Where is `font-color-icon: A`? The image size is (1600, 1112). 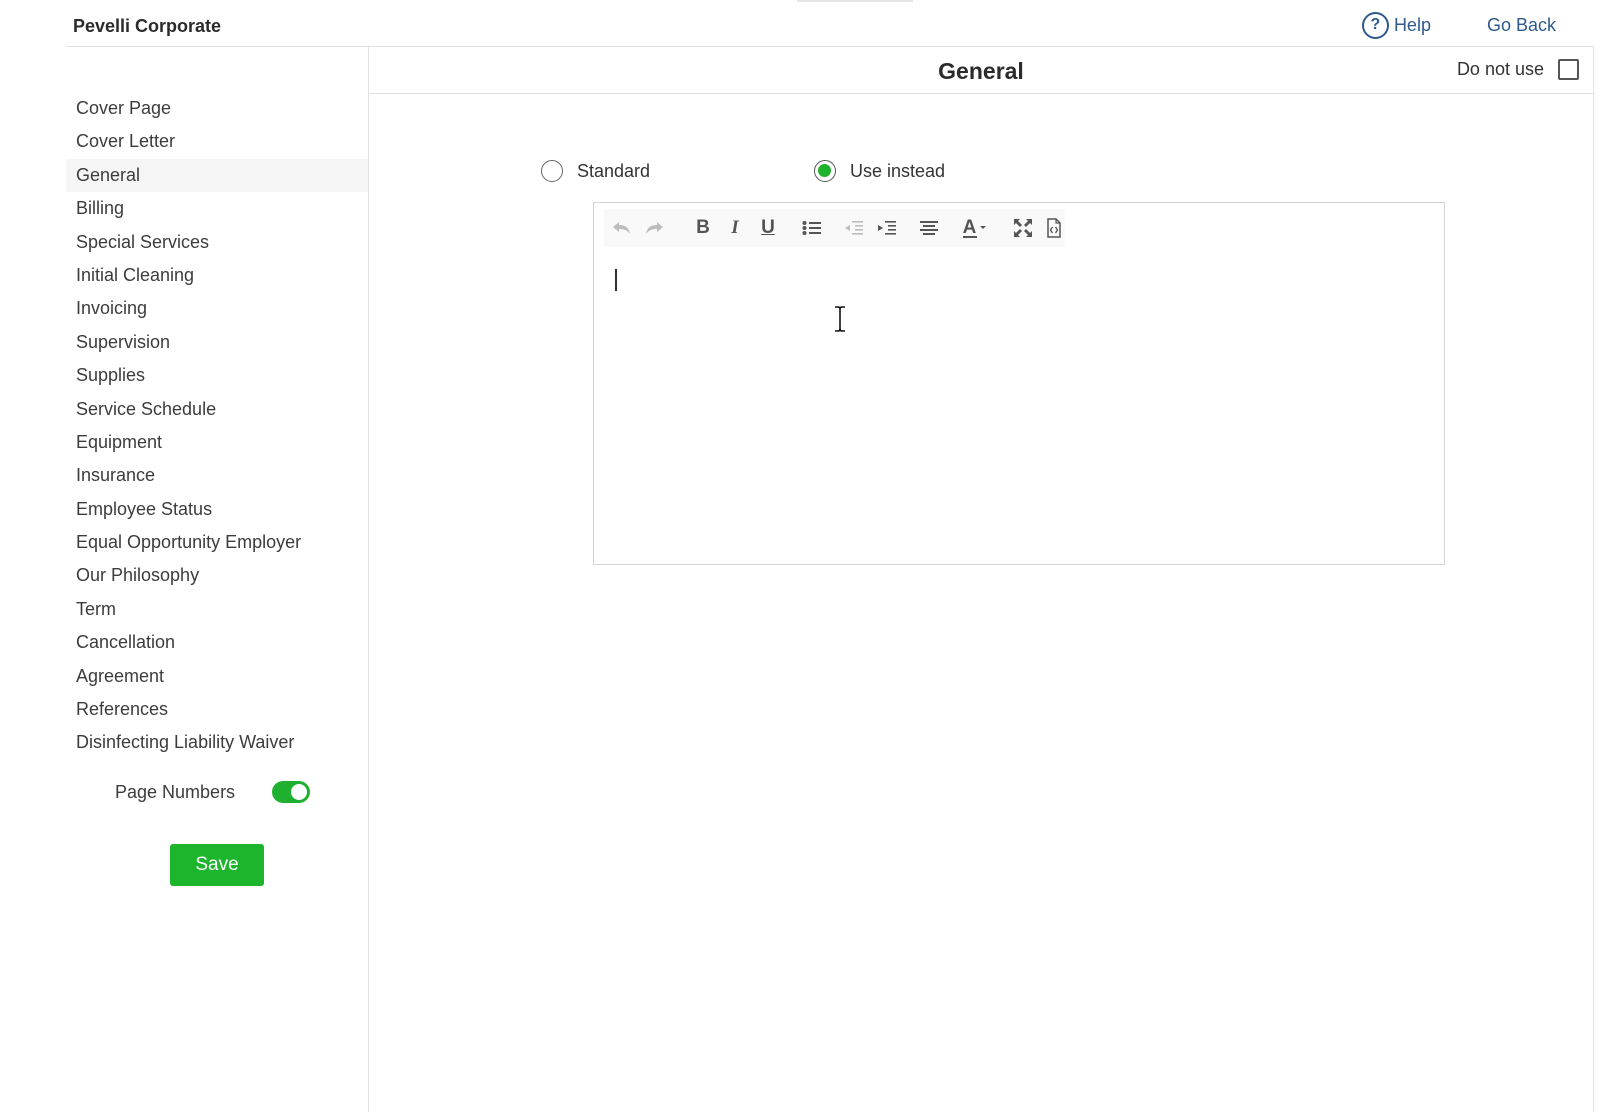
font-color-icon: A is located at coordinates (975, 228).